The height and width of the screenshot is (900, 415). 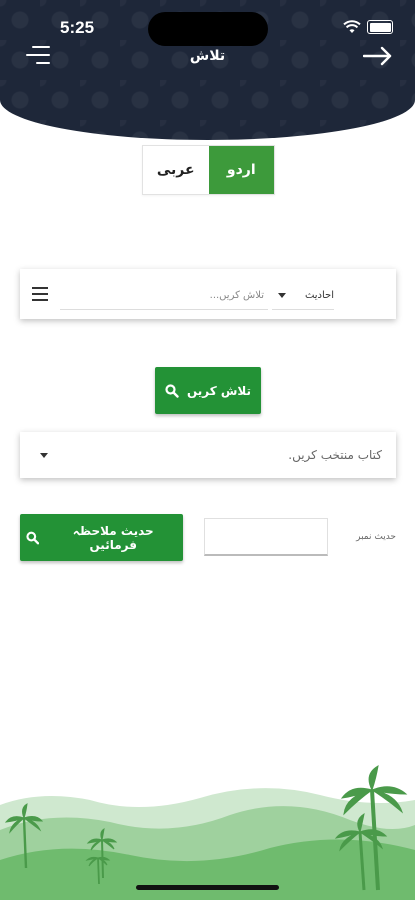 I want to click on search-button: تلاش کریں, so click(x=208, y=390).